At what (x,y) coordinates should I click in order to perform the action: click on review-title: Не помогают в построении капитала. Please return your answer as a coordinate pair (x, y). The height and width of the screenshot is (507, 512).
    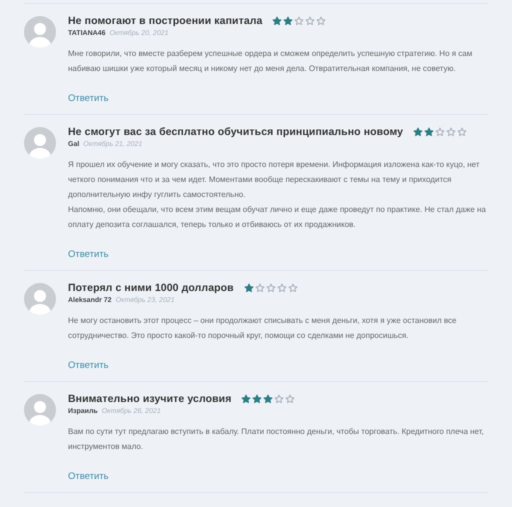
    Looking at the image, I should click on (165, 21).